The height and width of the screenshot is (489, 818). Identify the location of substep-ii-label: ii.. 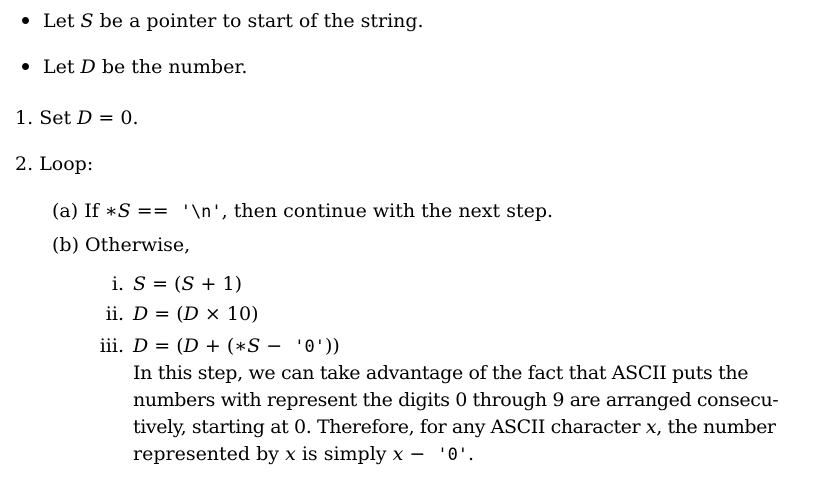
(114, 314).